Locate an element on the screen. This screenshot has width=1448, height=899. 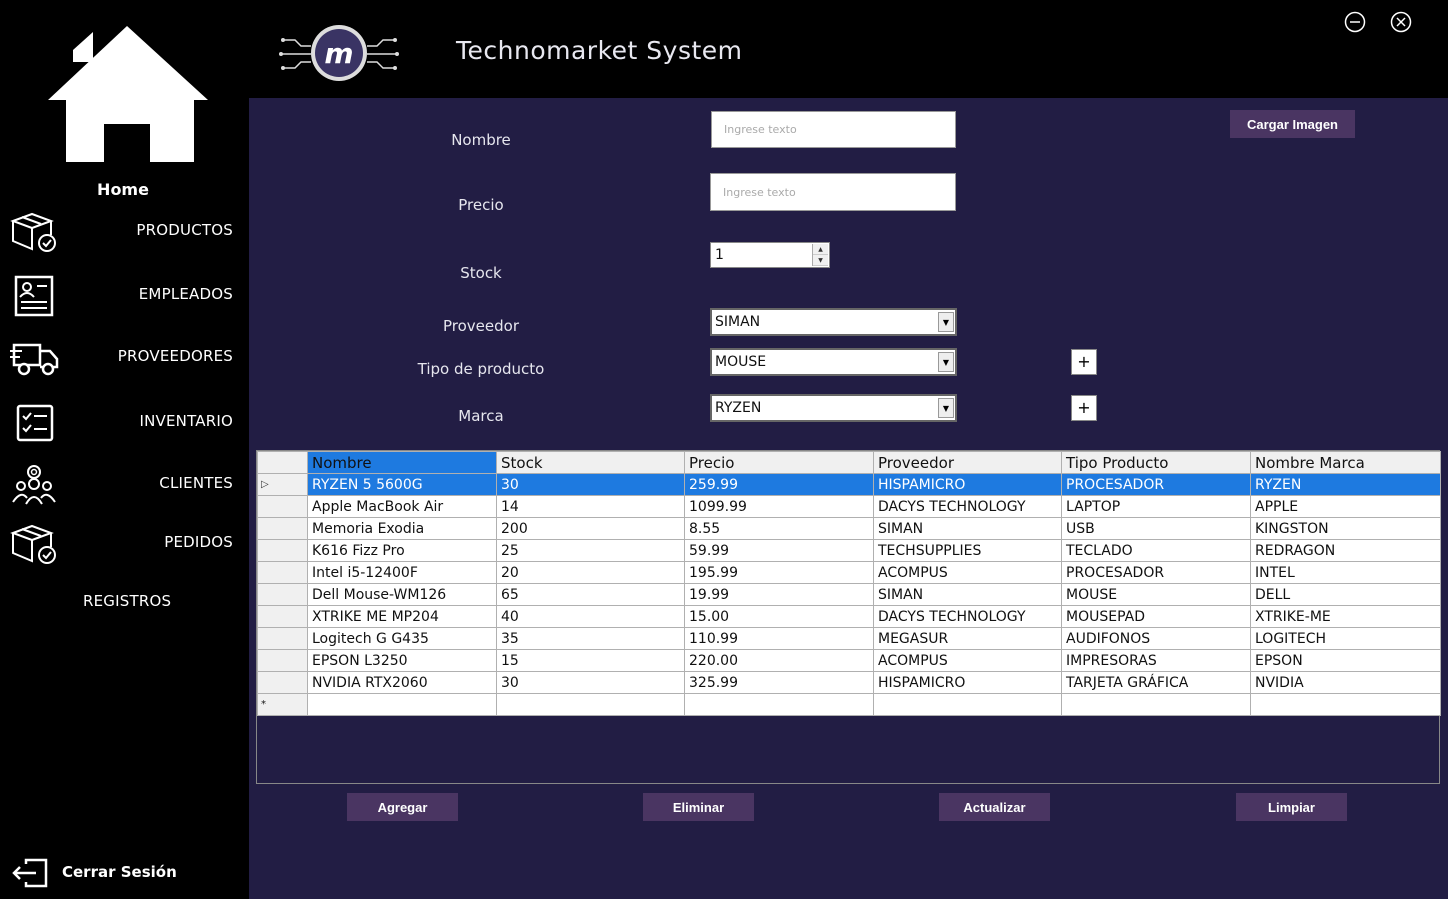
table-cell: 30 is located at coordinates (590, 682).